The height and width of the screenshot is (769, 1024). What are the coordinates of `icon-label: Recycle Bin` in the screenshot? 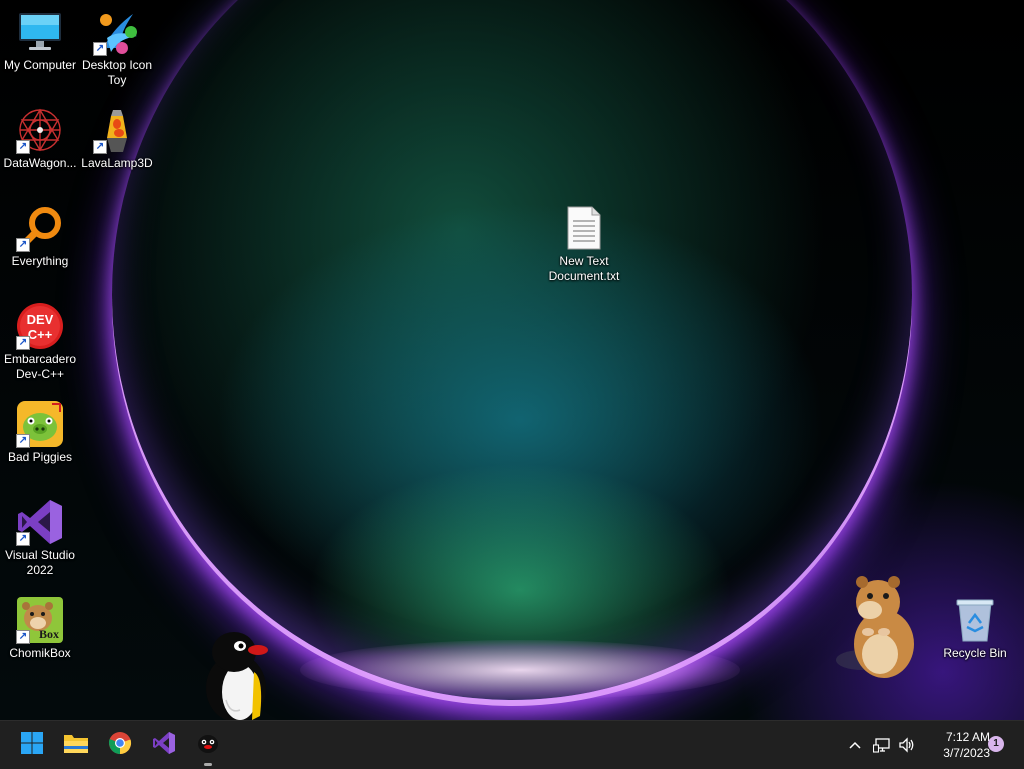 It's located at (975, 653).